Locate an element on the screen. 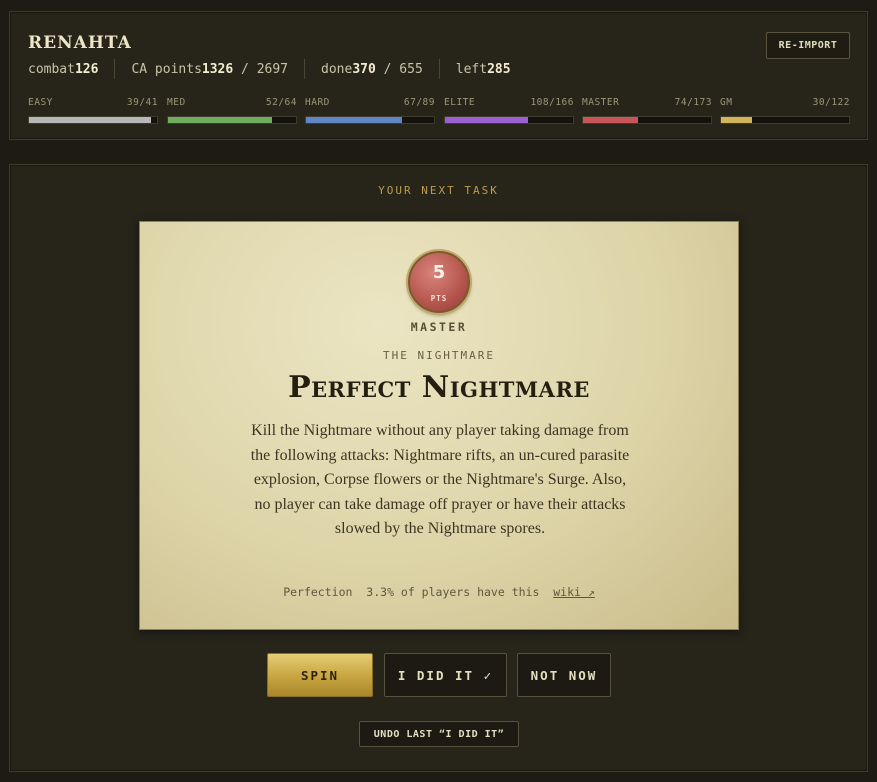  undo-button: UNDO LAST “I DID IT” is located at coordinates (439, 734).